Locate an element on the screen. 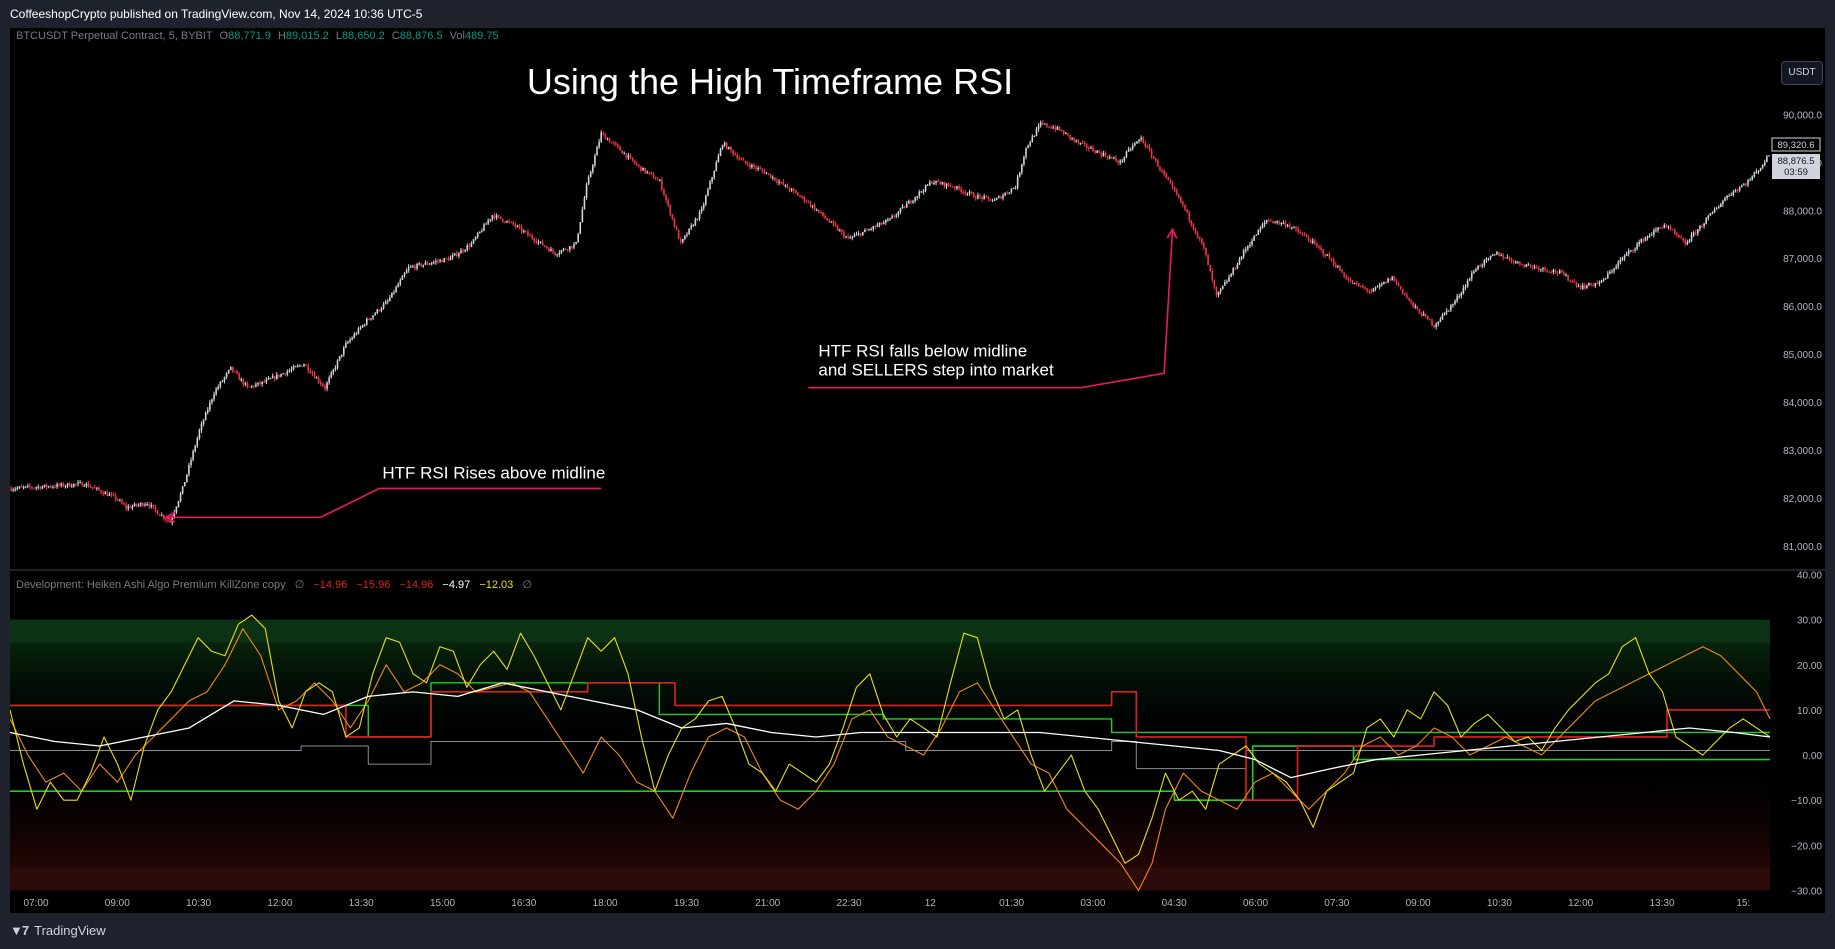  time-tick-label: 22:30 is located at coordinates (848, 903).